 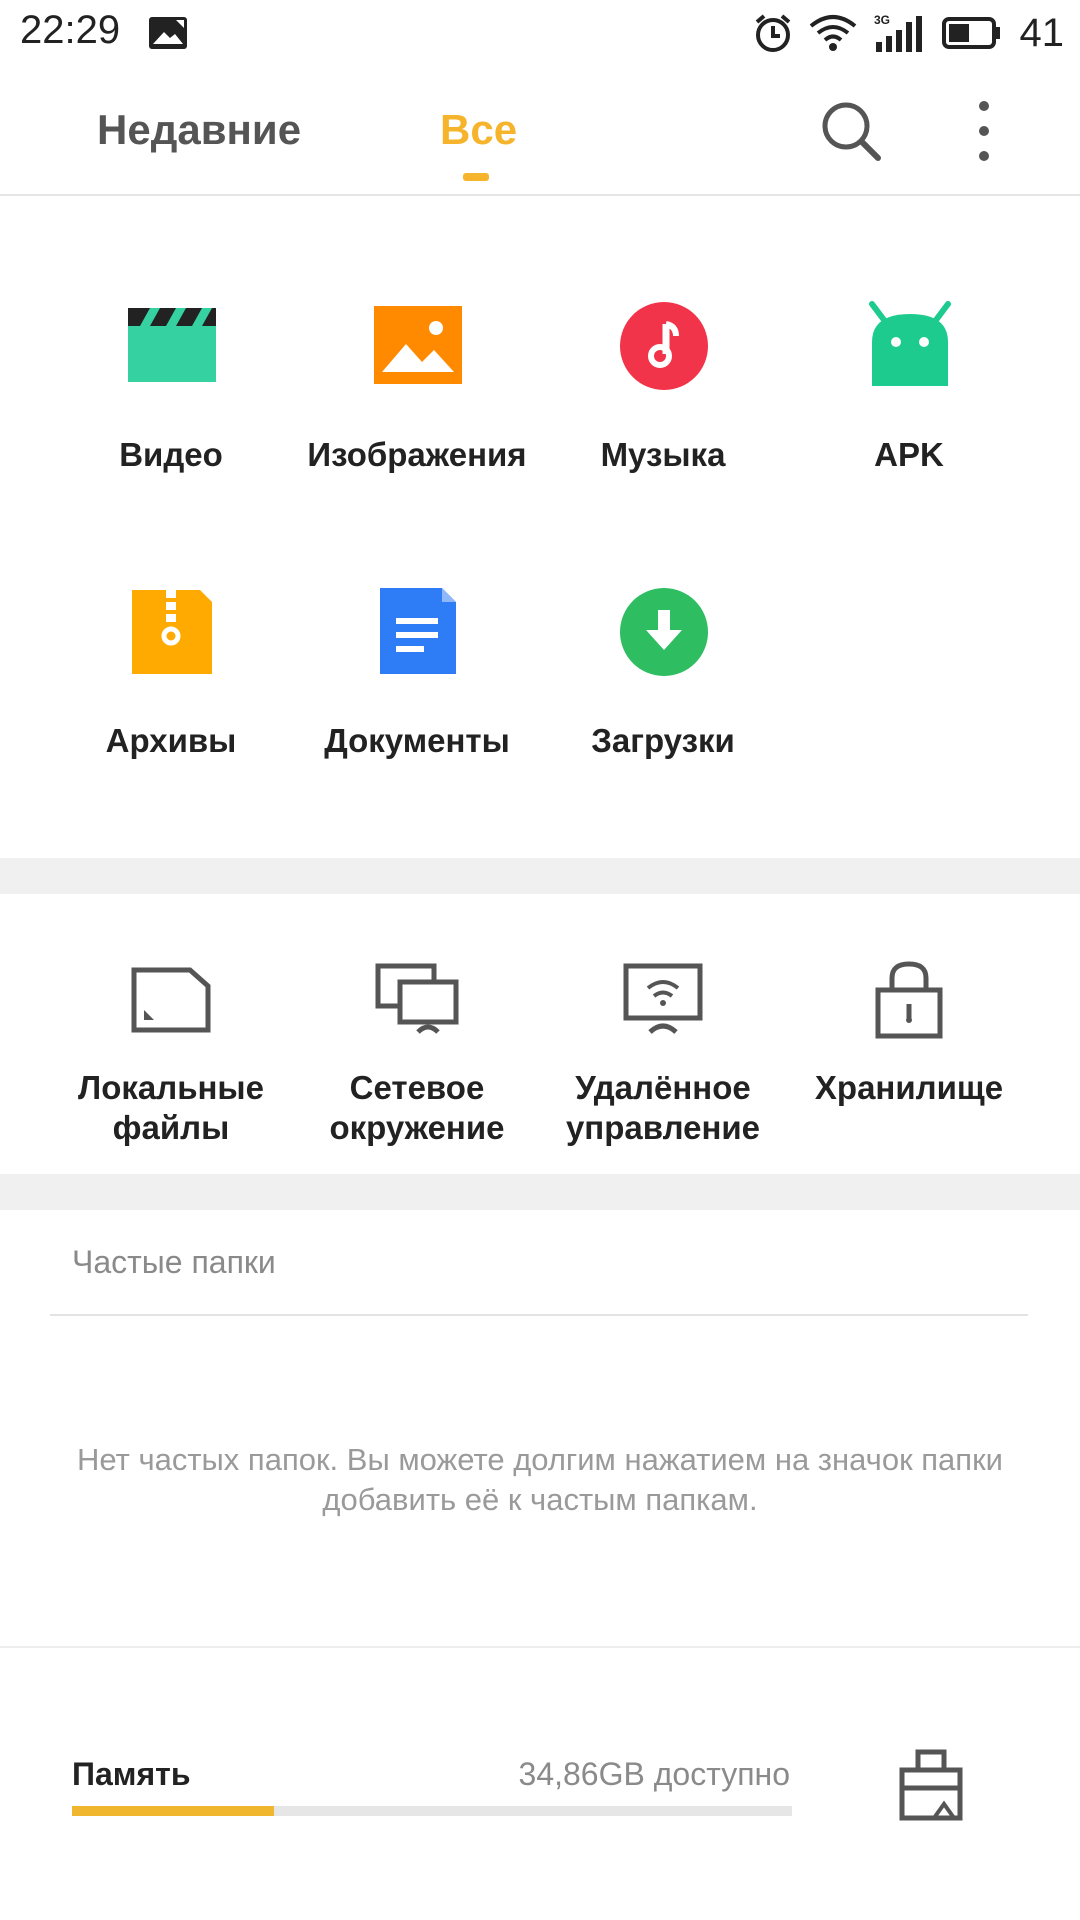 I want to click on category-images: Изображения, so click(x=417, y=400).